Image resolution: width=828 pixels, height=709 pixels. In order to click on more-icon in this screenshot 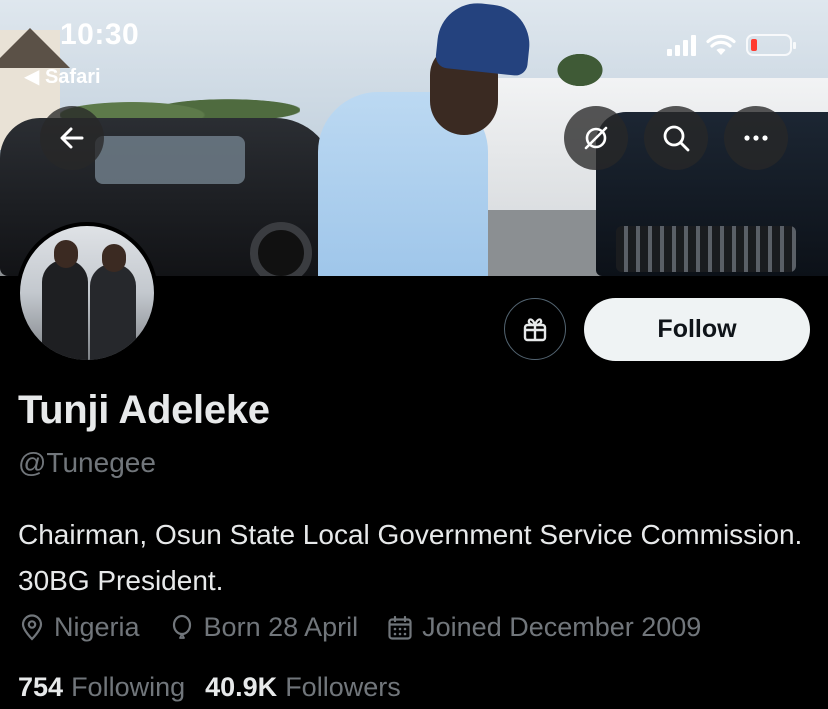, I will do `click(756, 138)`.